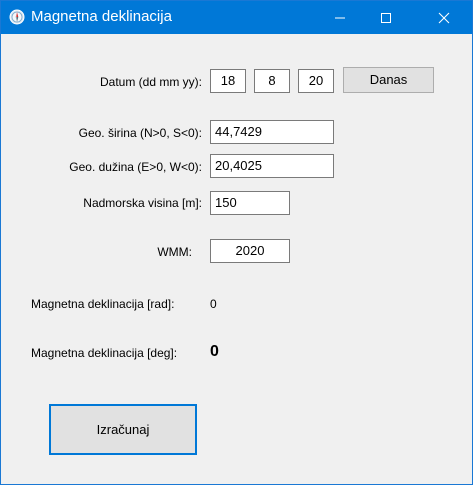  I want to click on declination-rad-value: 0, so click(213, 304).